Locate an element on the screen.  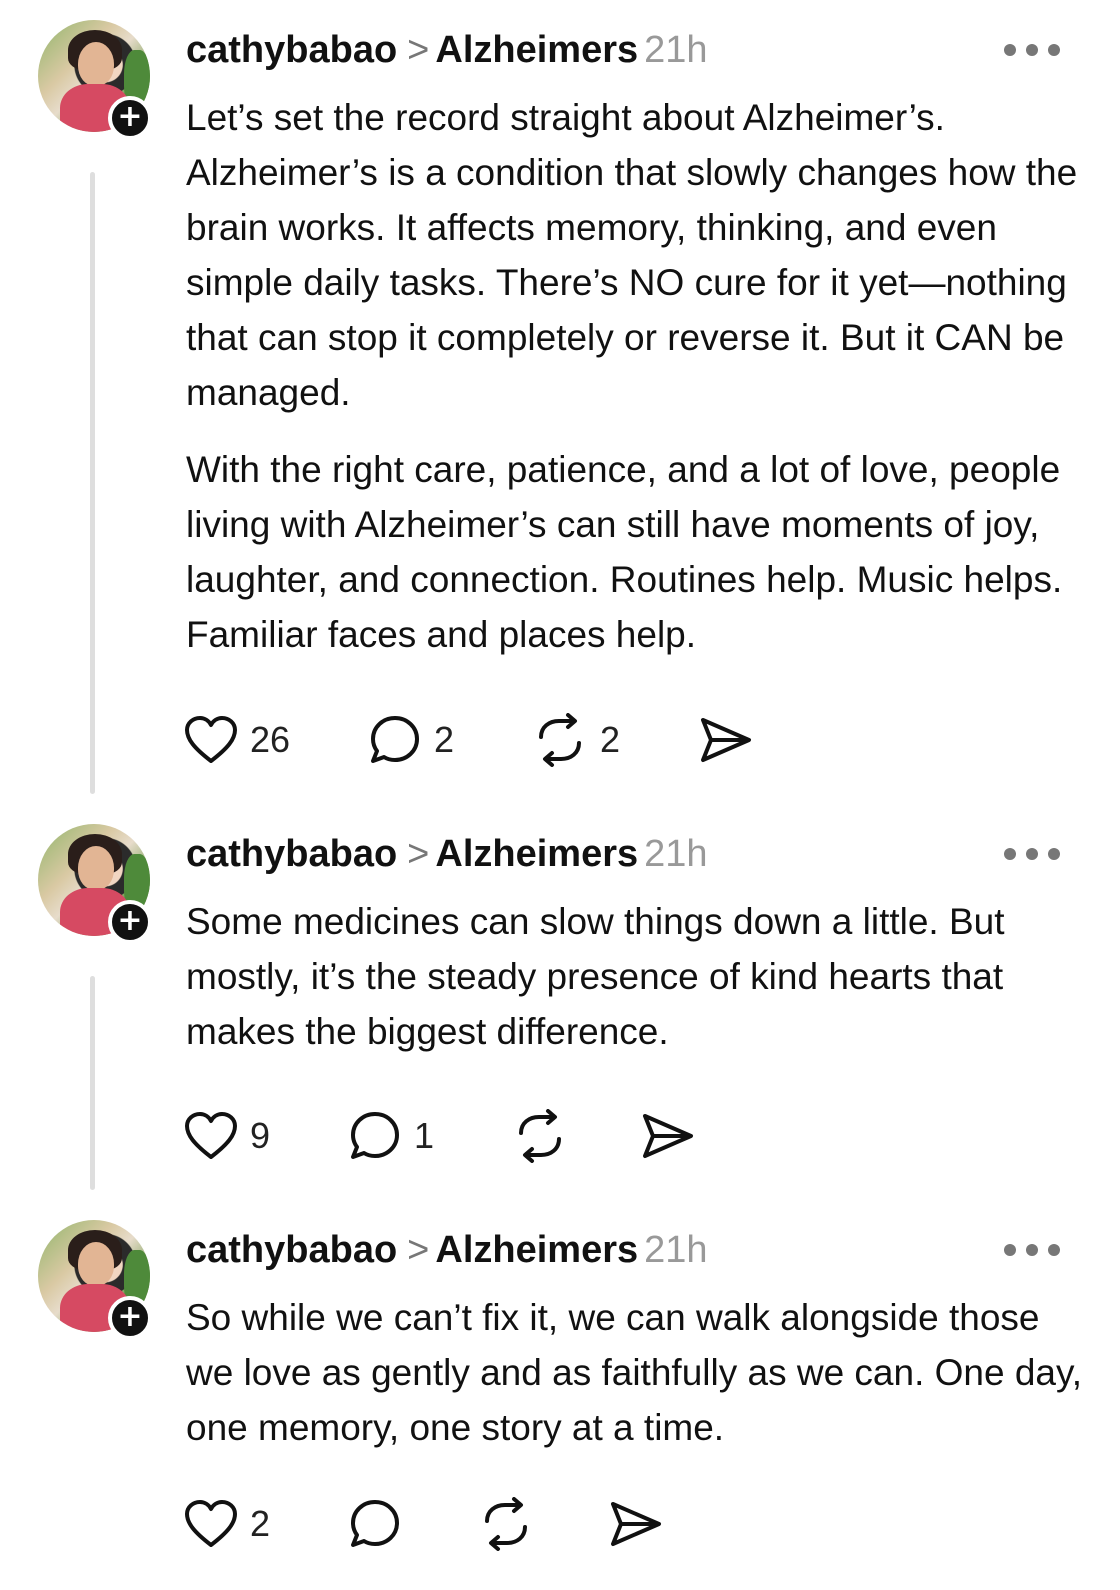
reply-button: 1 is located at coordinates (430, 1136).